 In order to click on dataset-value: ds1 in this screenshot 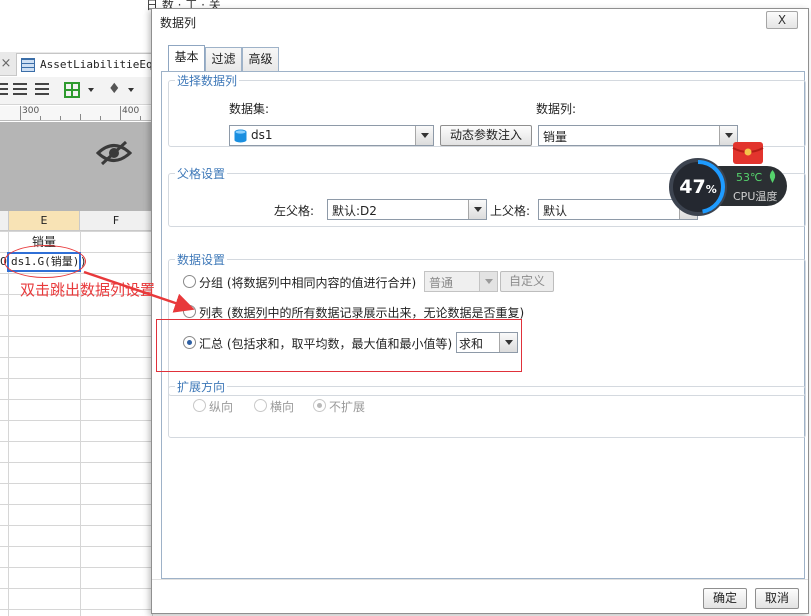, I will do `click(262, 135)`.